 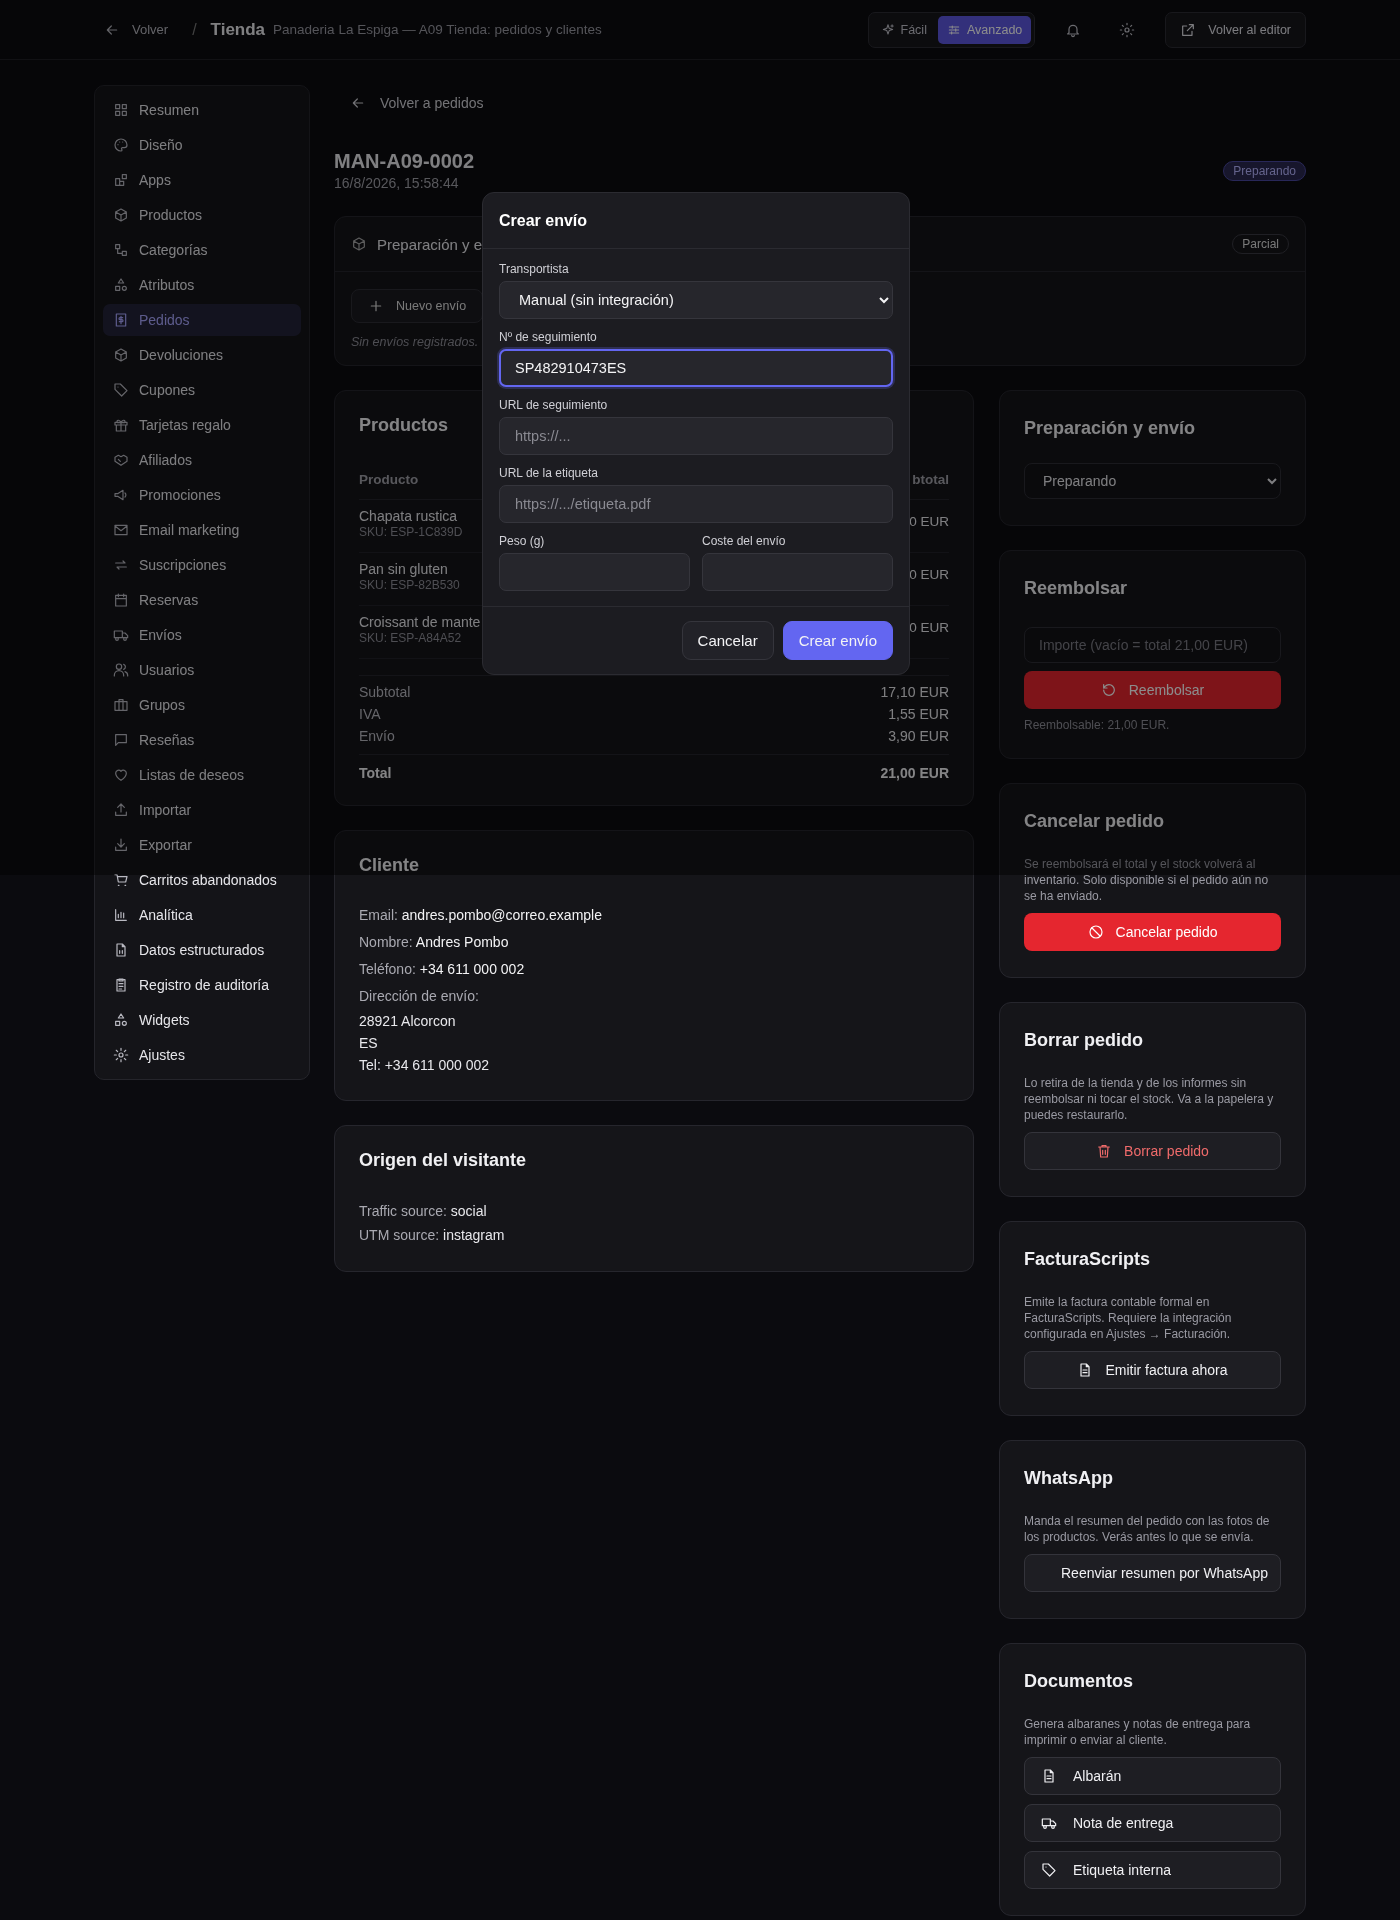 I want to click on card-title: WhatsApp, so click(x=1068, y=1478).